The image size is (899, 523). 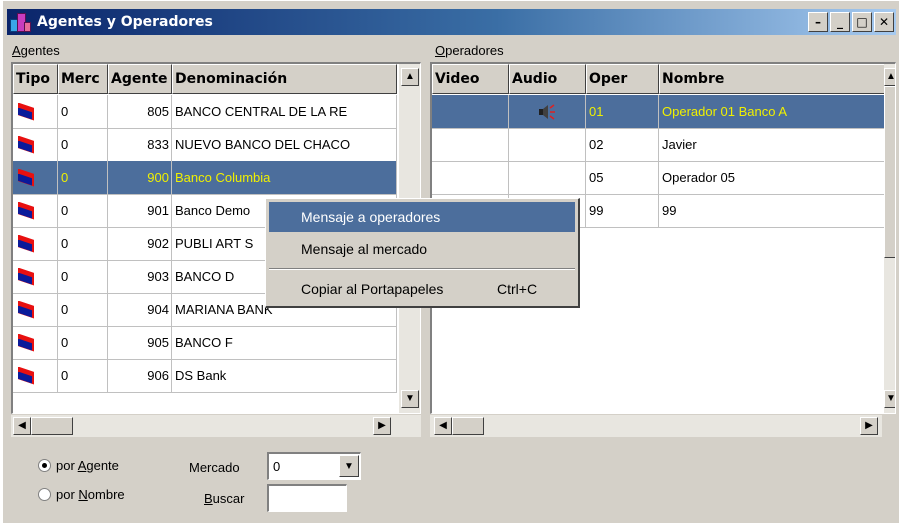 I want to click on oper-cell: 05, so click(x=622, y=178).